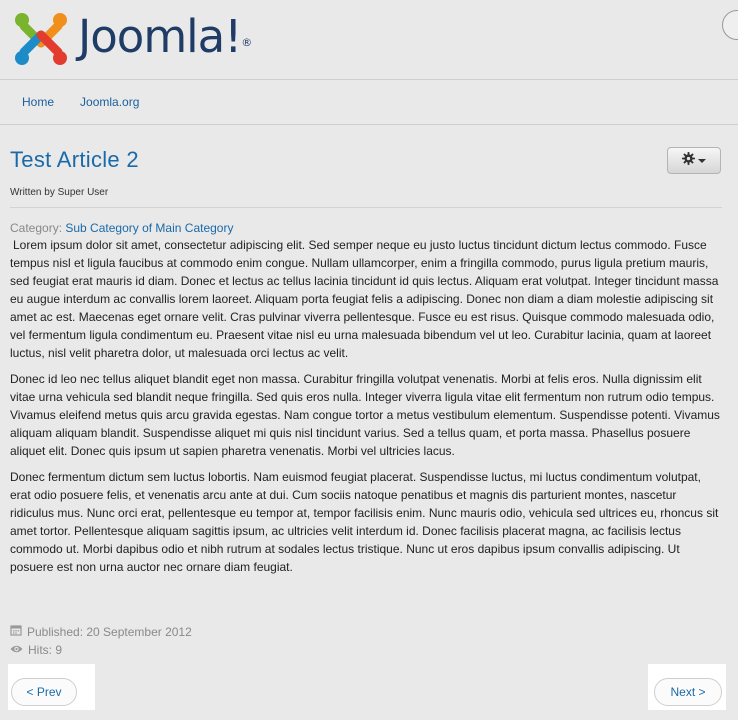 Image resolution: width=738 pixels, height=720 pixels. What do you see at coordinates (74, 160) in the screenshot?
I see `article-title: Test Article 2` at bounding box center [74, 160].